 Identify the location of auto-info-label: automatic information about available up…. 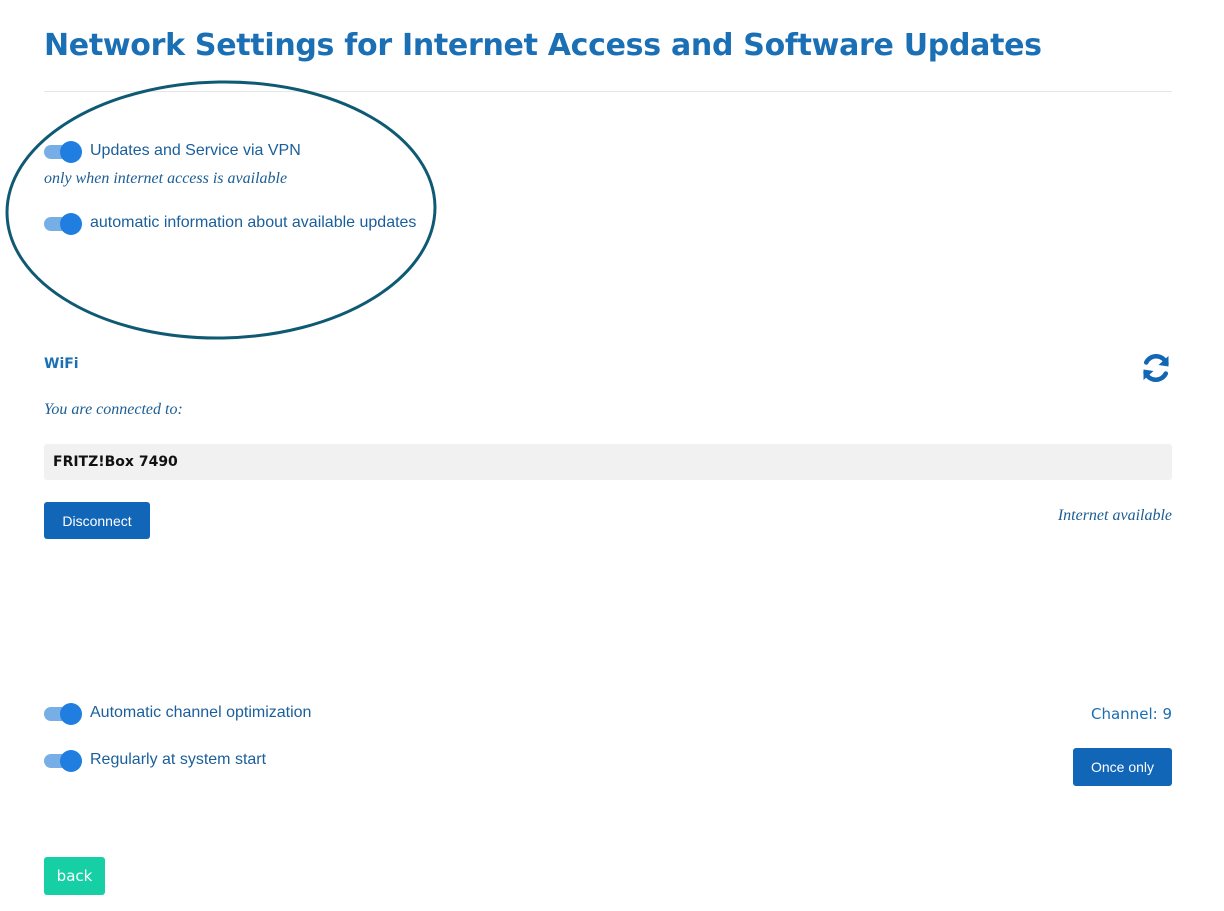
(253, 222).